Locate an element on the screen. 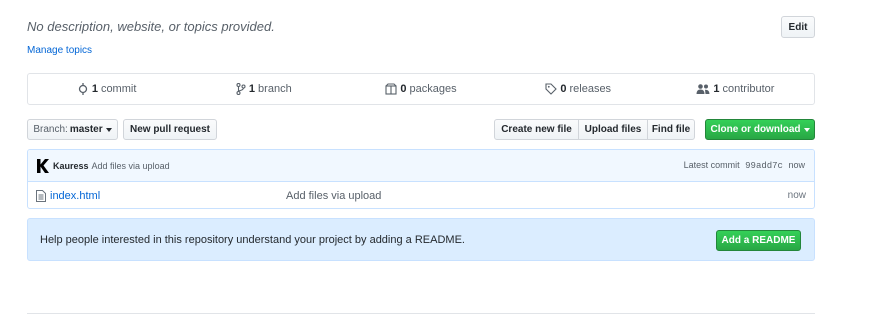 Image resolution: width=880 pixels, height=329 pixels. file-age: now is located at coordinates (796, 195).